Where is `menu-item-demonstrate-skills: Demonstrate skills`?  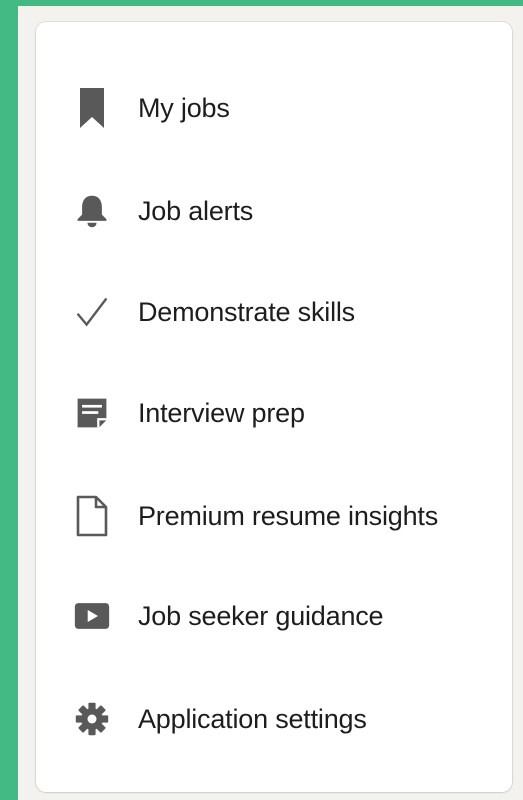 menu-item-demonstrate-skills: Demonstrate skills is located at coordinates (274, 312).